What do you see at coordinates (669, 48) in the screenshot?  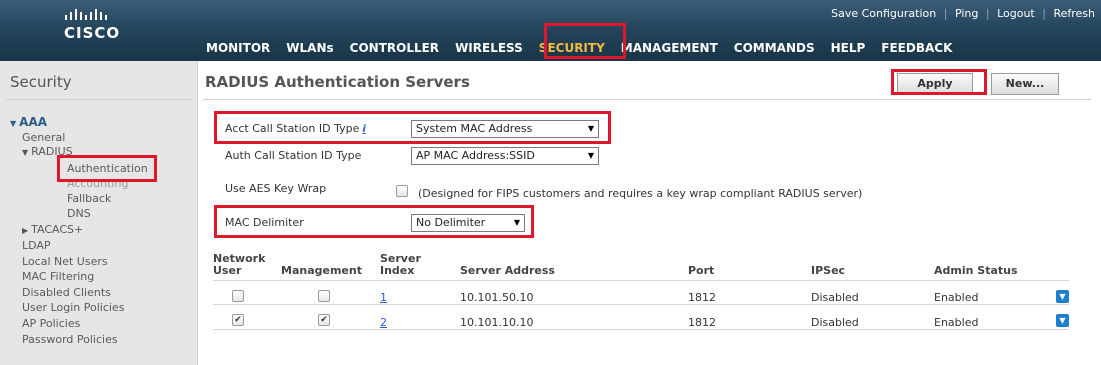 I see `nav-management: MANAGEMENT` at bounding box center [669, 48].